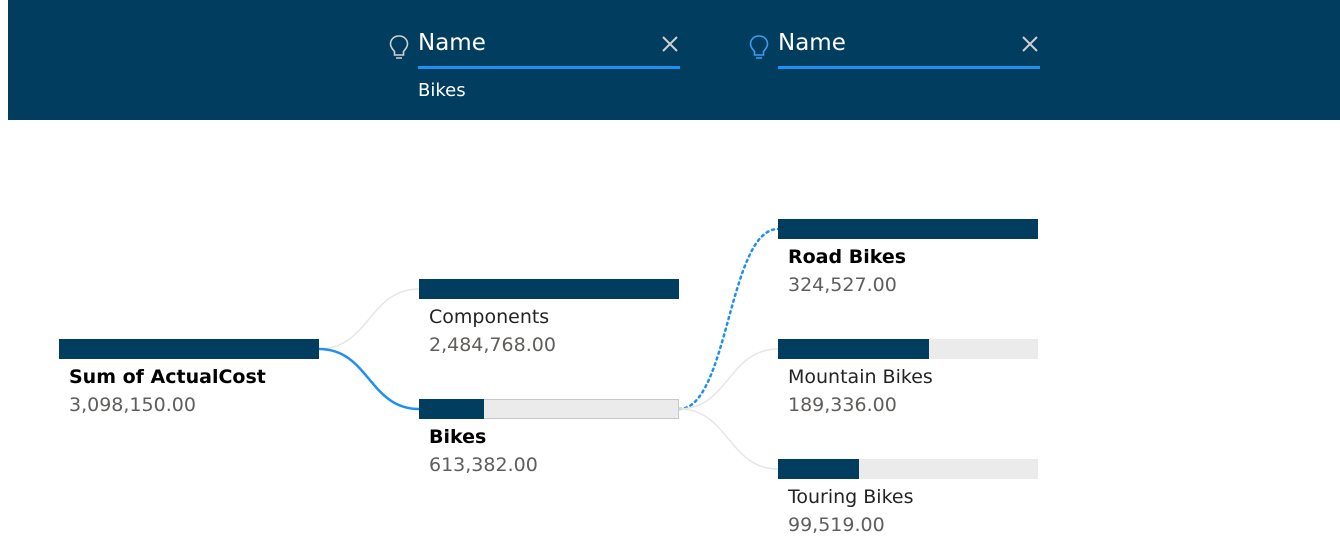  Describe the element at coordinates (458, 437) in the screenshot. I see `node-label: Bikes` at that location.